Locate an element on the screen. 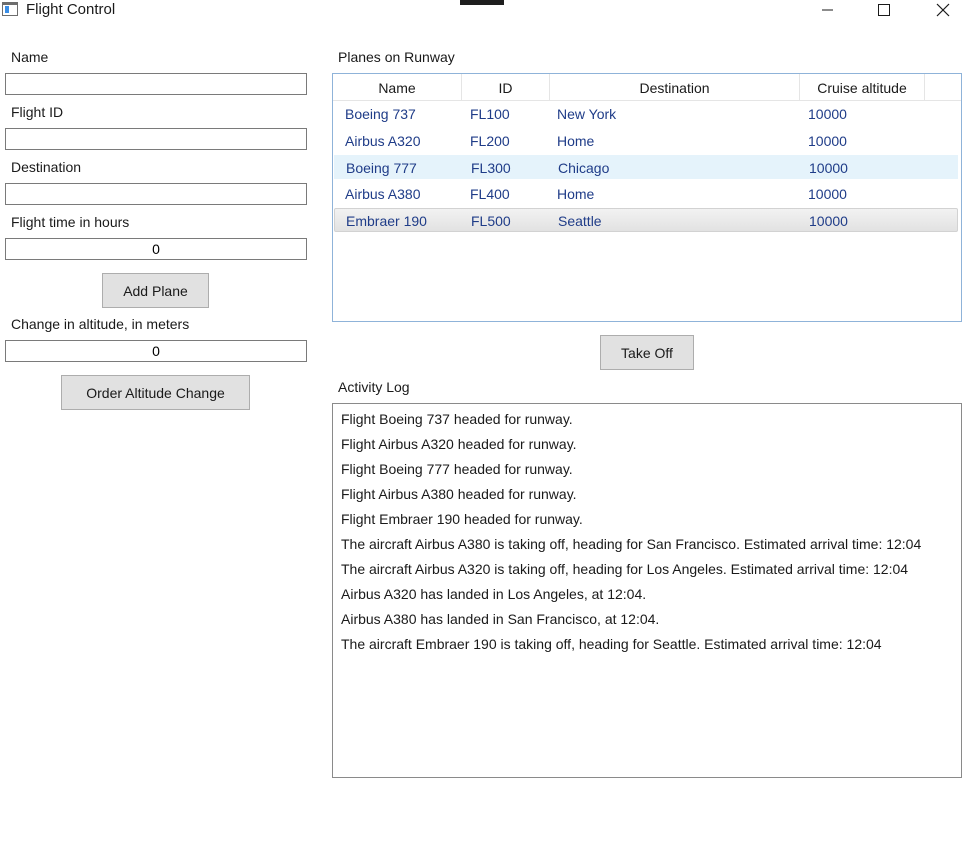 Image resolution: width=972 pixels, height=848 pixels. flight-id-input is located at coordinates (156, 139).